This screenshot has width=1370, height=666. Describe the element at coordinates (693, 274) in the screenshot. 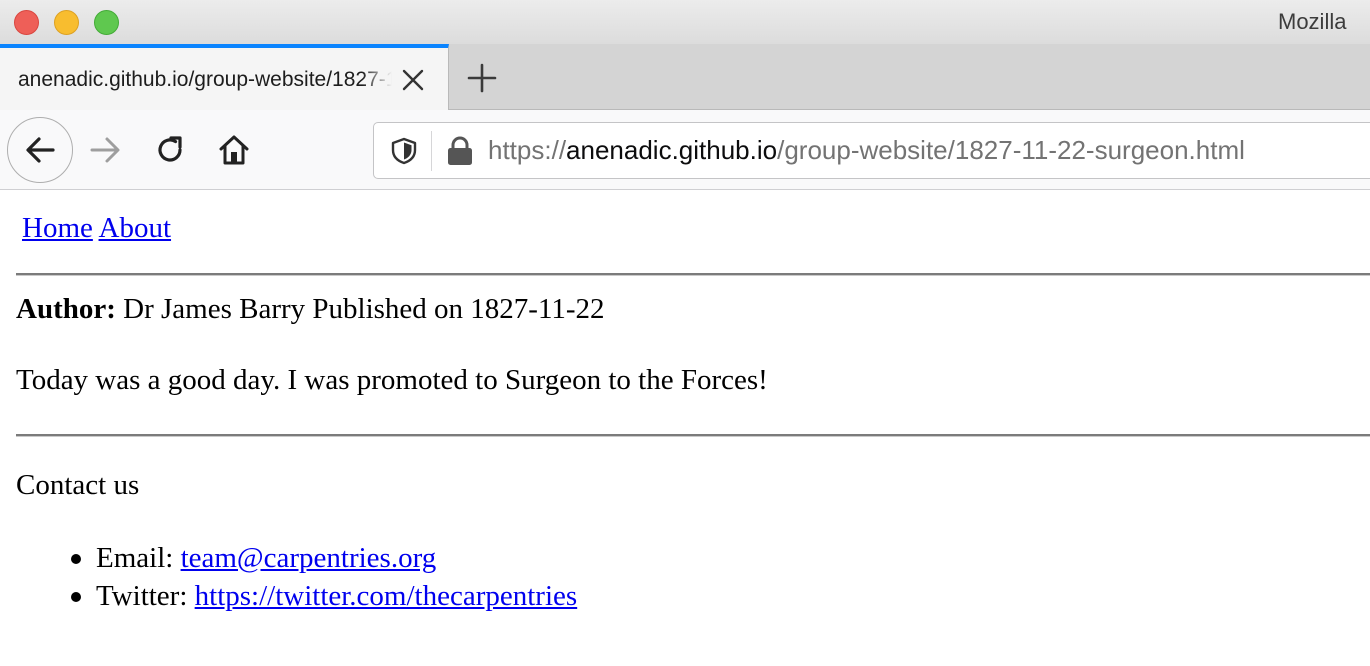

I see `divider-top` at that location.